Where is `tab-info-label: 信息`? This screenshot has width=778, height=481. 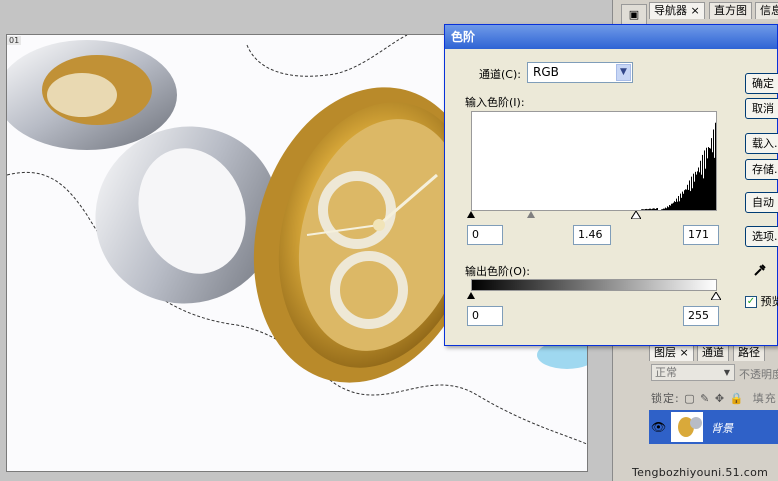 tab-info-label: 信息 is located at coordinates (769, 10).